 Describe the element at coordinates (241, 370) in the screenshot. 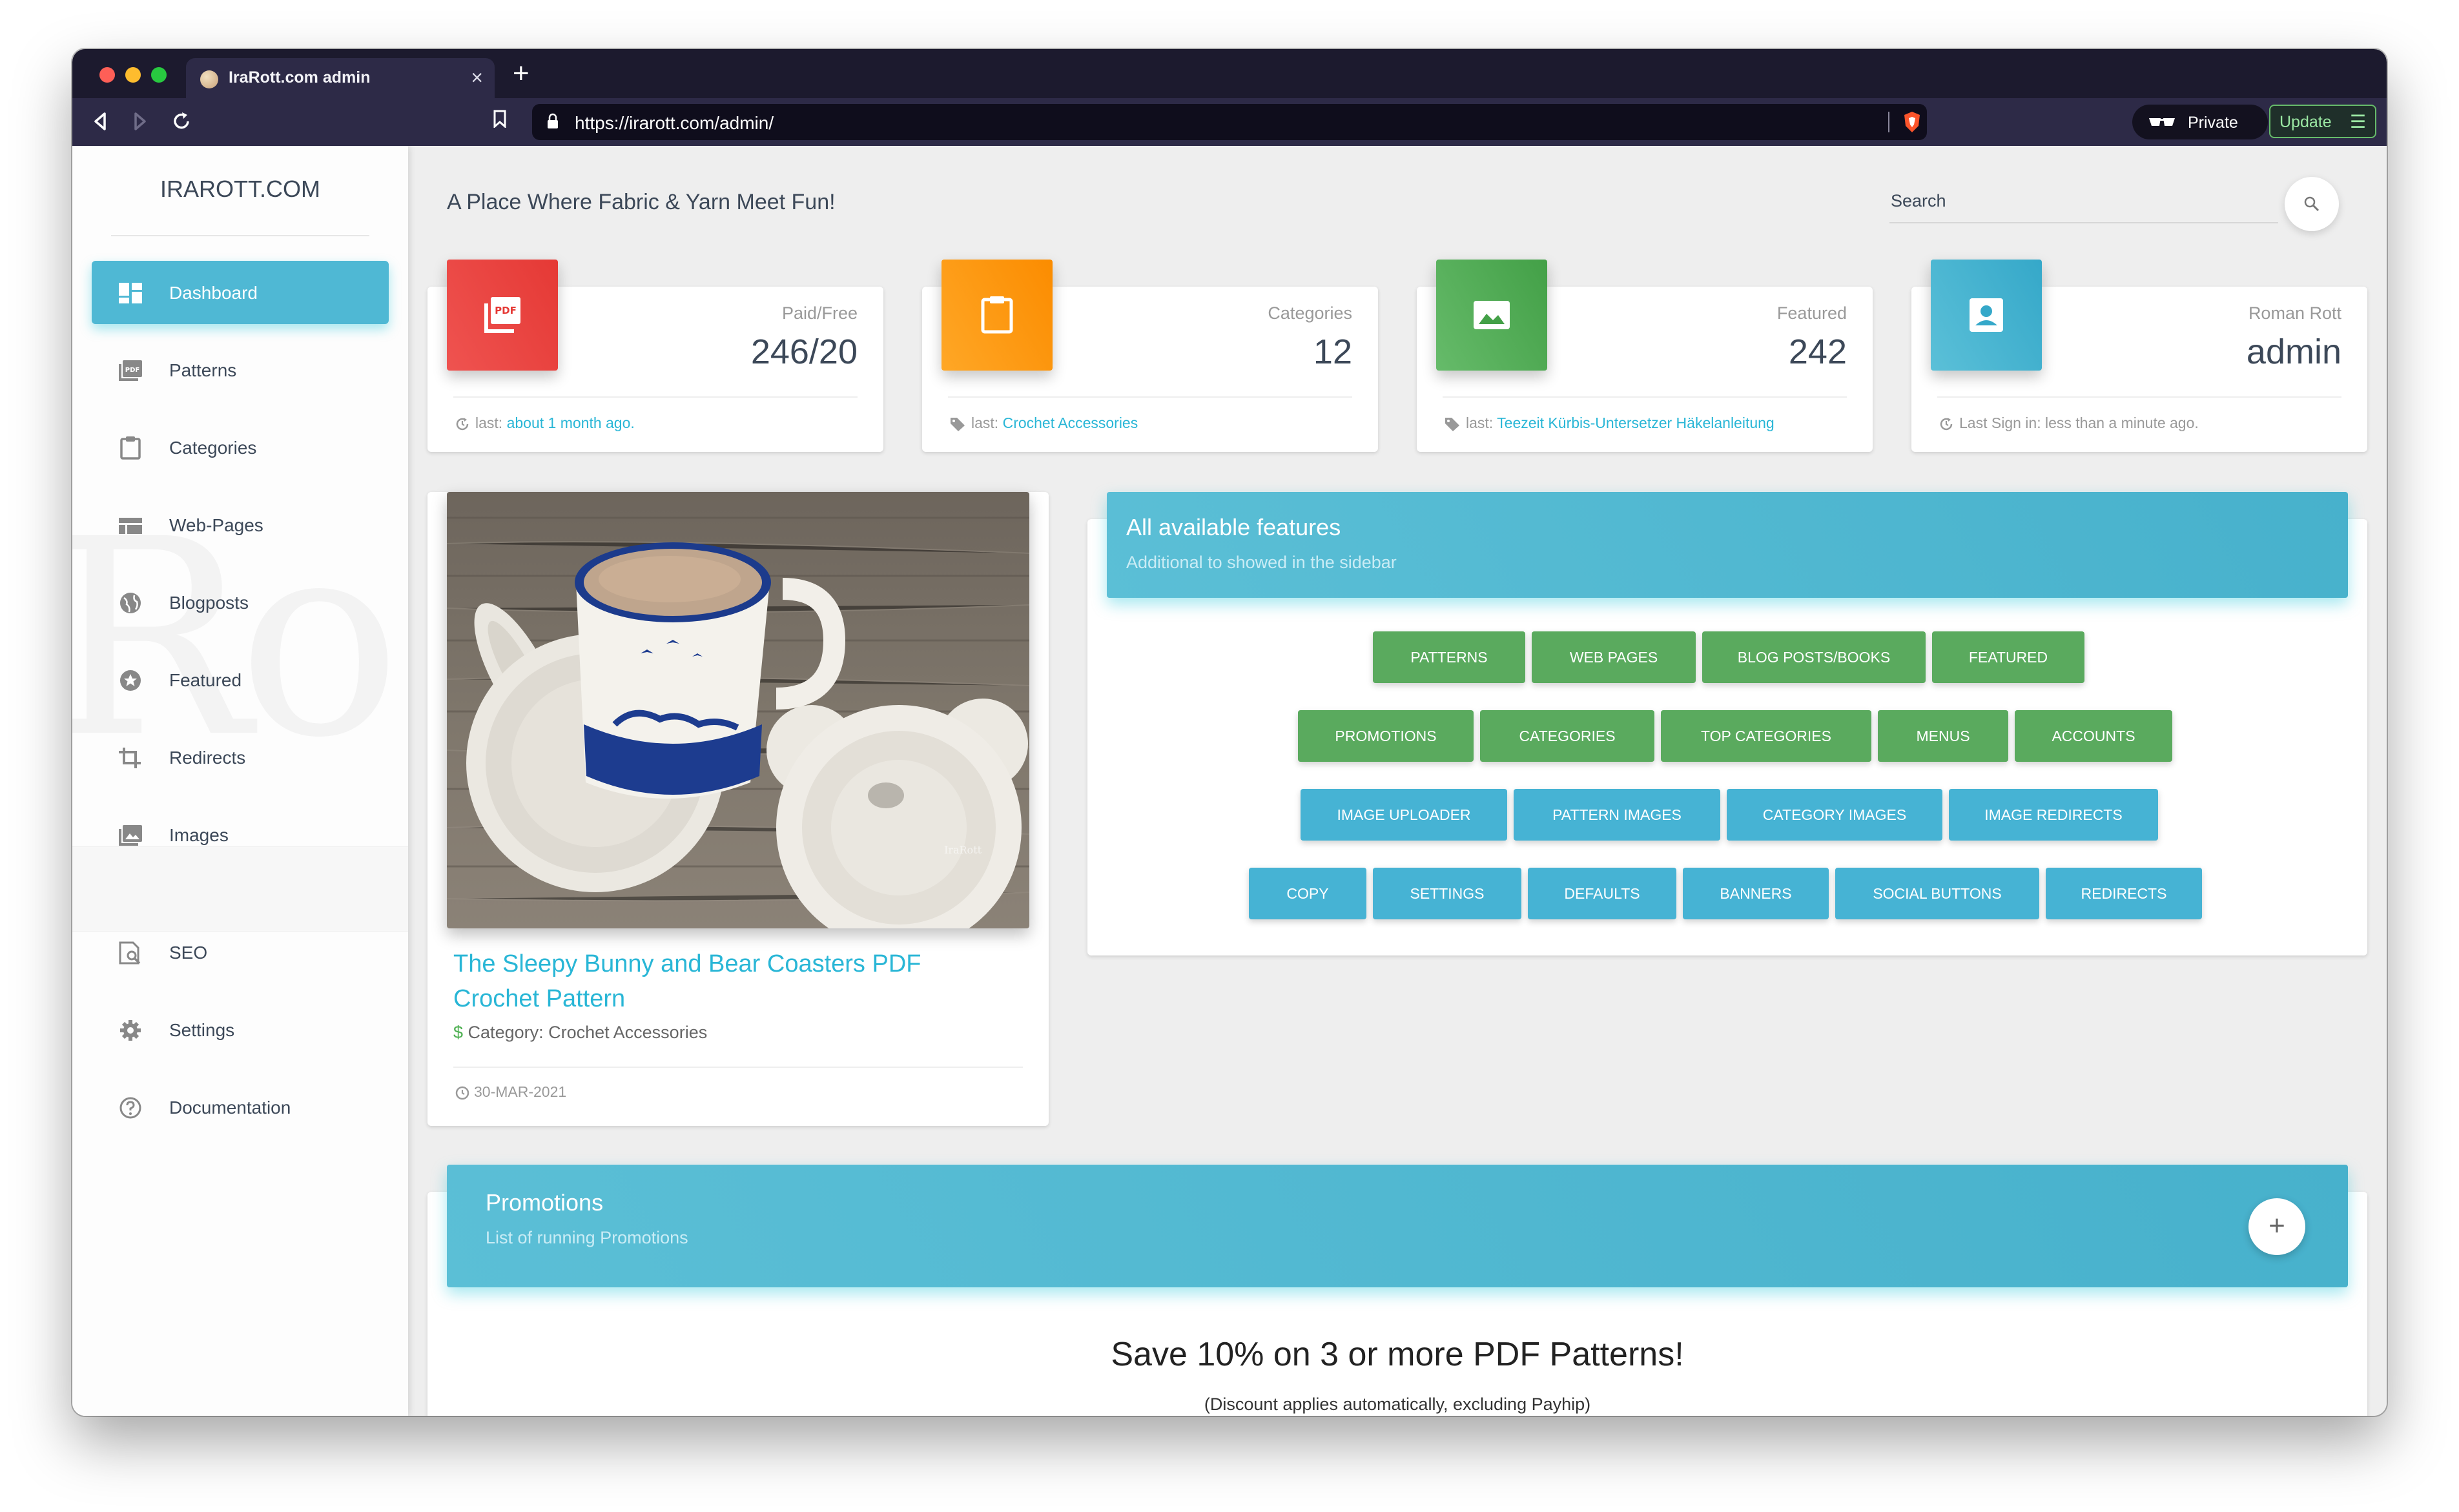

I see `sidebar-item-patterns: PDF Patterns` at that location.